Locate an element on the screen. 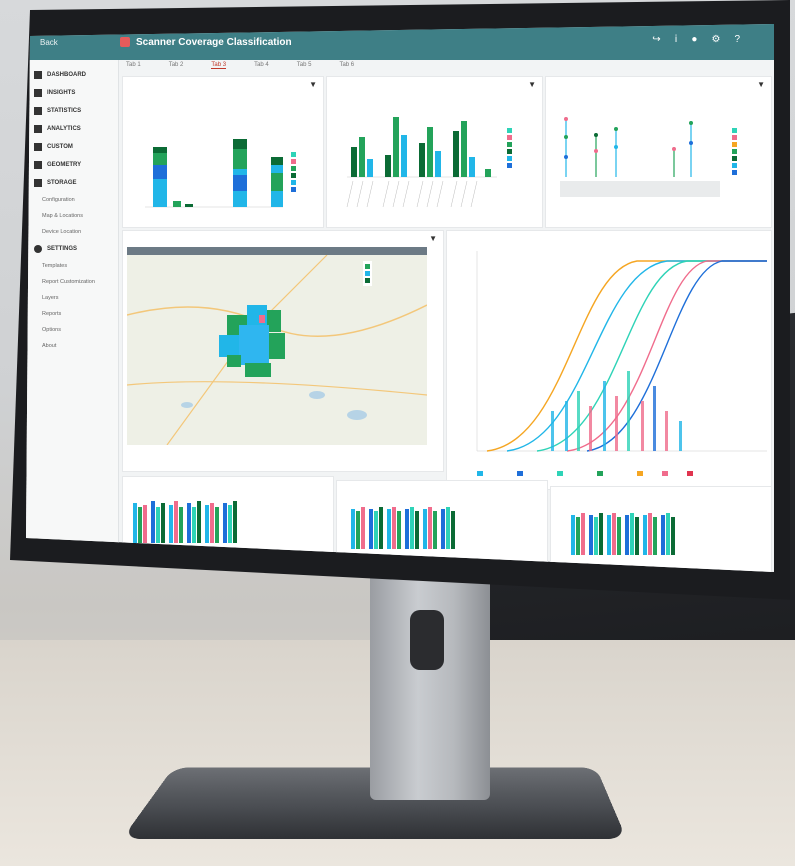  tab: Tab 4 is located at coordinates (261, 65).